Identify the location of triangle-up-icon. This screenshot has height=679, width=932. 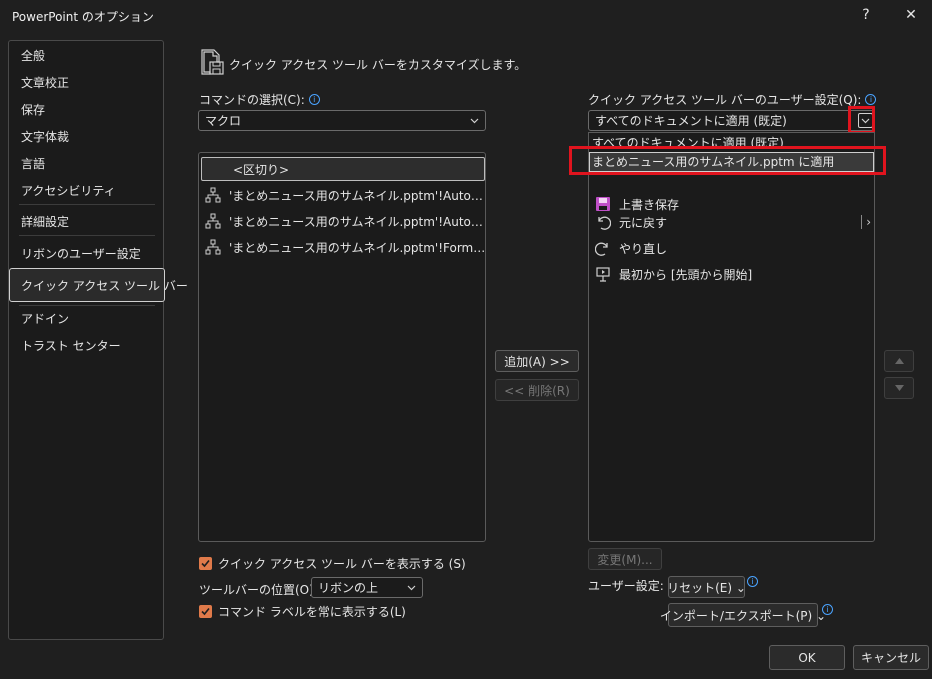
(899, 361).